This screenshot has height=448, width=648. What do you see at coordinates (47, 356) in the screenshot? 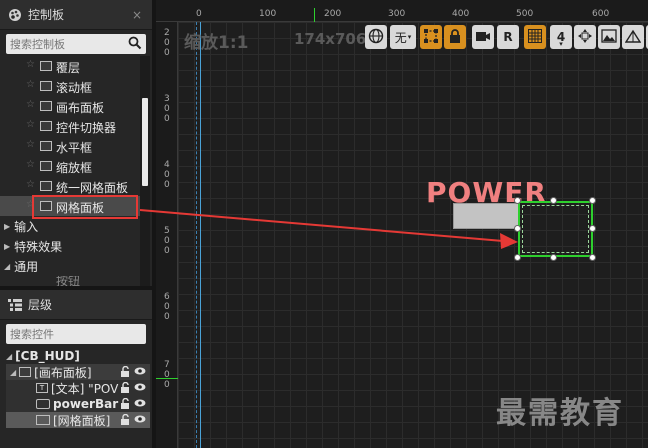
I see `tree-item-label: [CB_HUD]` at bounding box center [47, 356].